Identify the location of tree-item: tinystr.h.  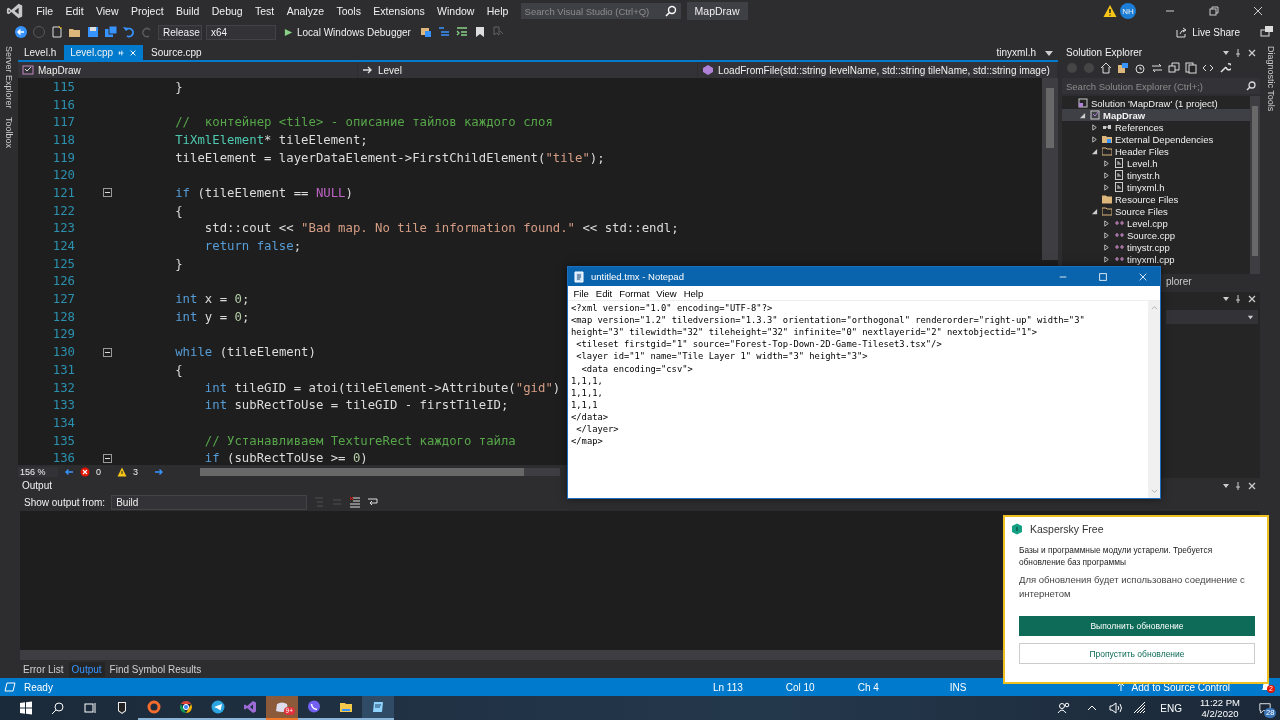
(1156, 175).